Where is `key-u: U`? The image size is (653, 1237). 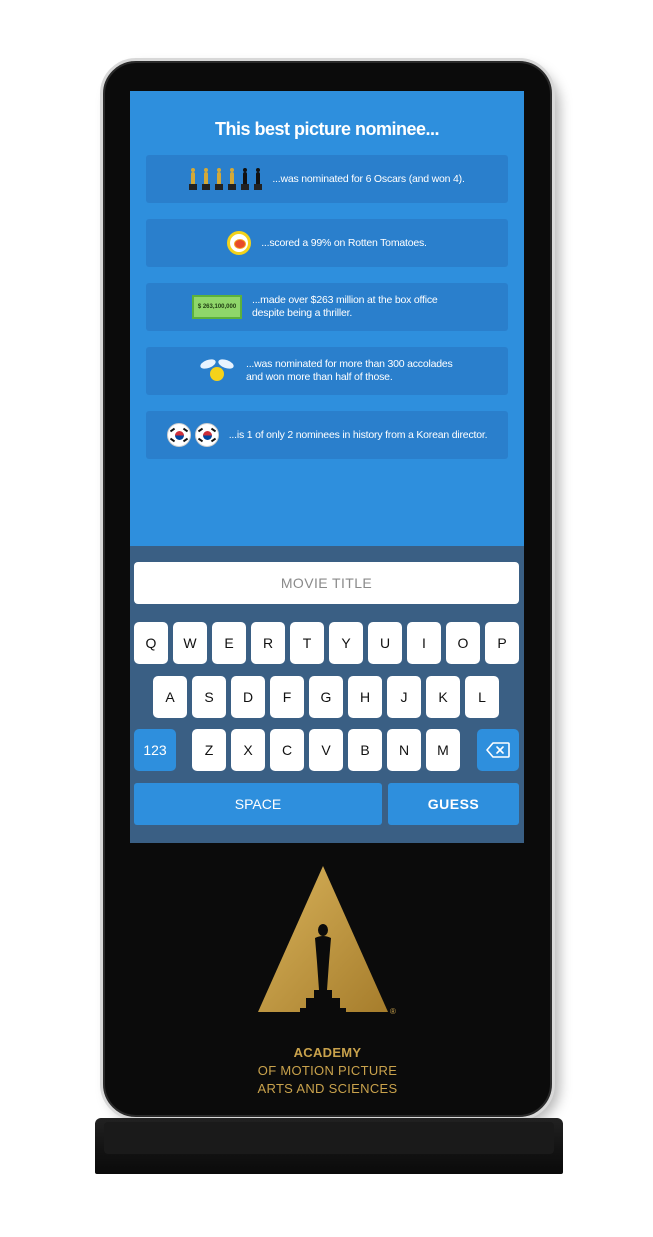
key-u: U is located at coordinates (385, 643).